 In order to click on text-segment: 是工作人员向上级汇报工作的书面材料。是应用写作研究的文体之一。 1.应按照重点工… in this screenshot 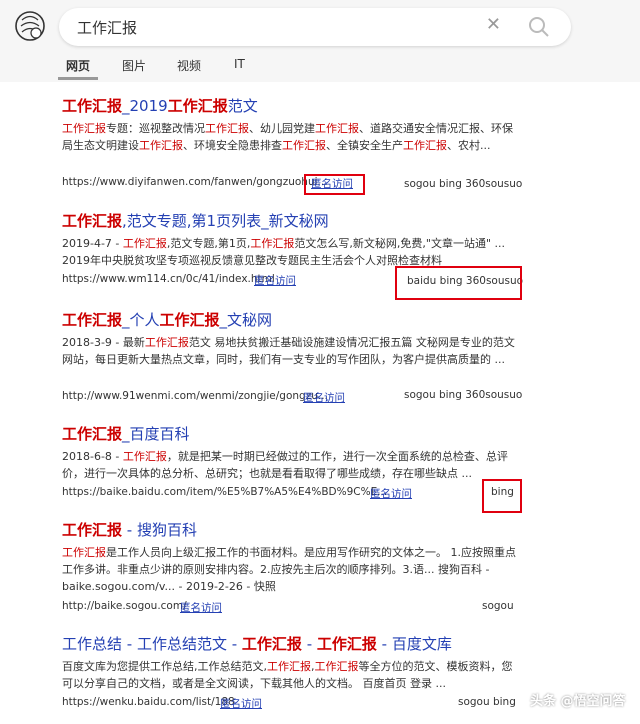, I will do `click(289, 569)`.